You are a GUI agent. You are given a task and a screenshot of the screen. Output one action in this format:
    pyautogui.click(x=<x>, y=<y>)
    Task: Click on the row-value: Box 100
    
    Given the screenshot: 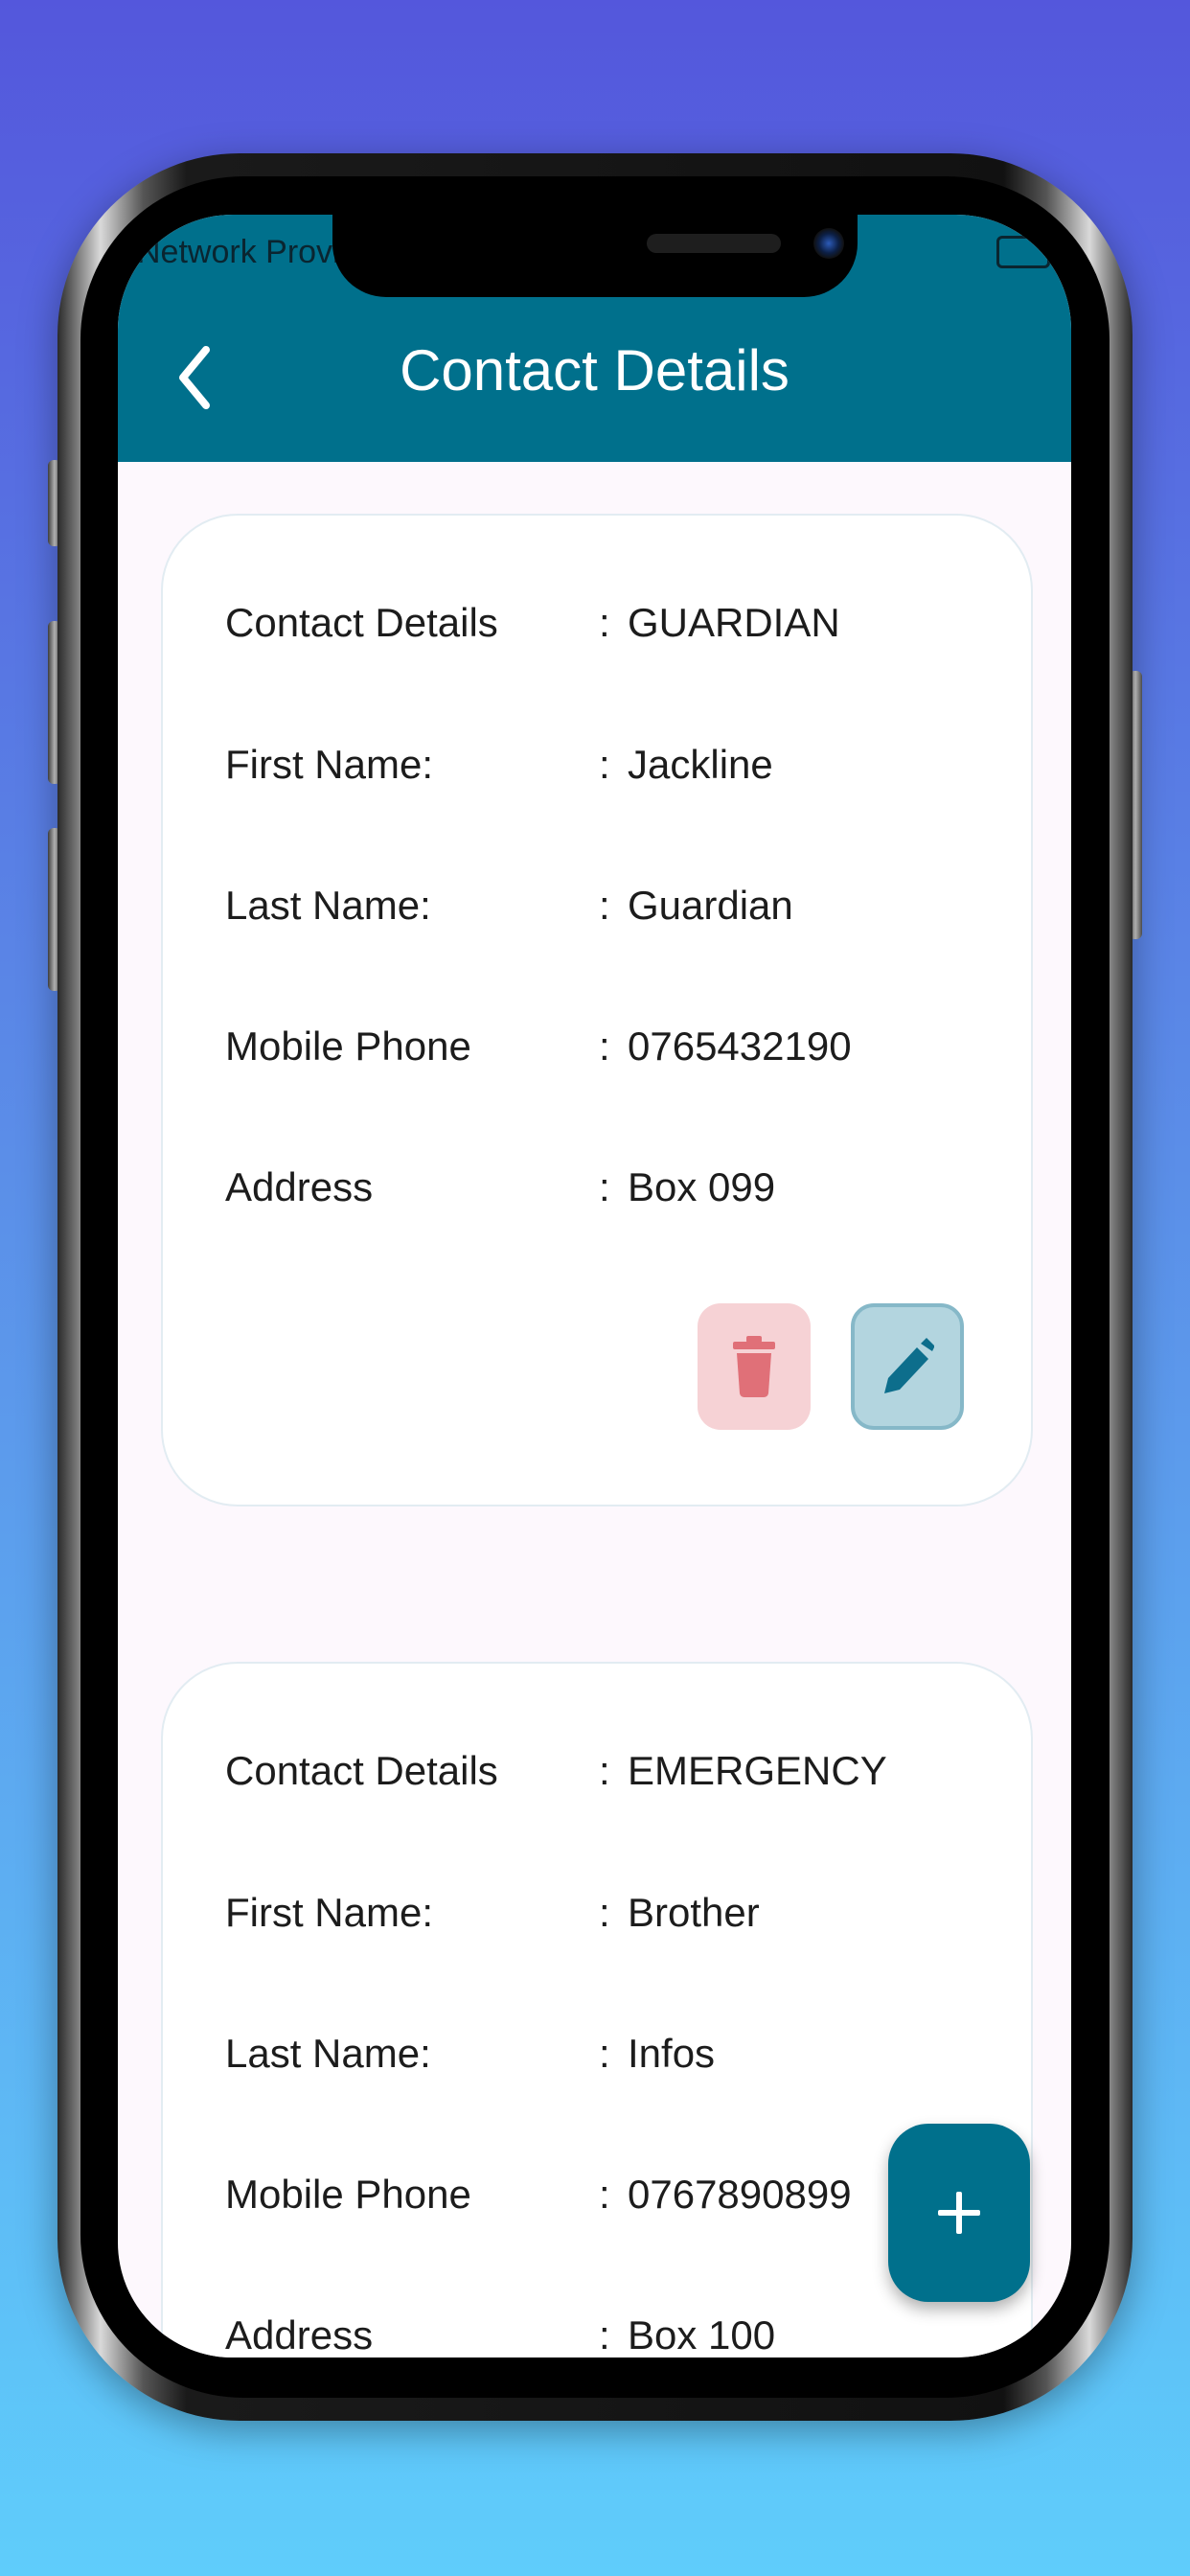 What is the action you would take?
    pyautogui.click(x=702, y=2335)
    